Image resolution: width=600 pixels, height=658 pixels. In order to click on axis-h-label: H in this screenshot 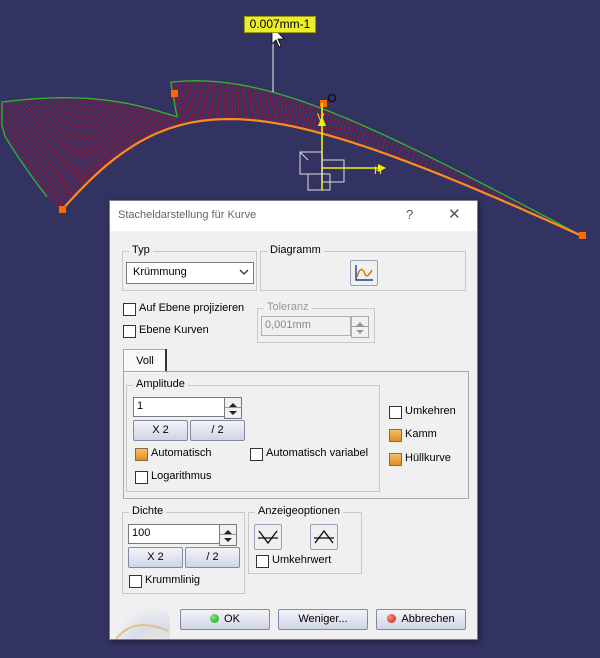, I will do `click(378, 171)`.